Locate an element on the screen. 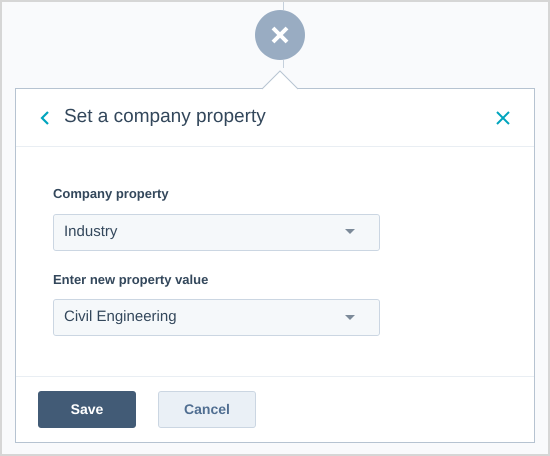 The height and width of the screenshot is (456, 550). field-label: Company property is located at coordinates (111, 194).